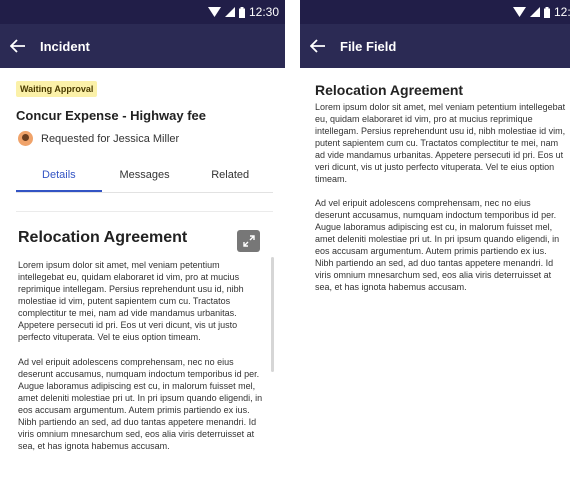  Describe the element at coordinates (110, 138) in the screenshot. I see `requested-for-label: Requested for Jessica Miller` at that location.